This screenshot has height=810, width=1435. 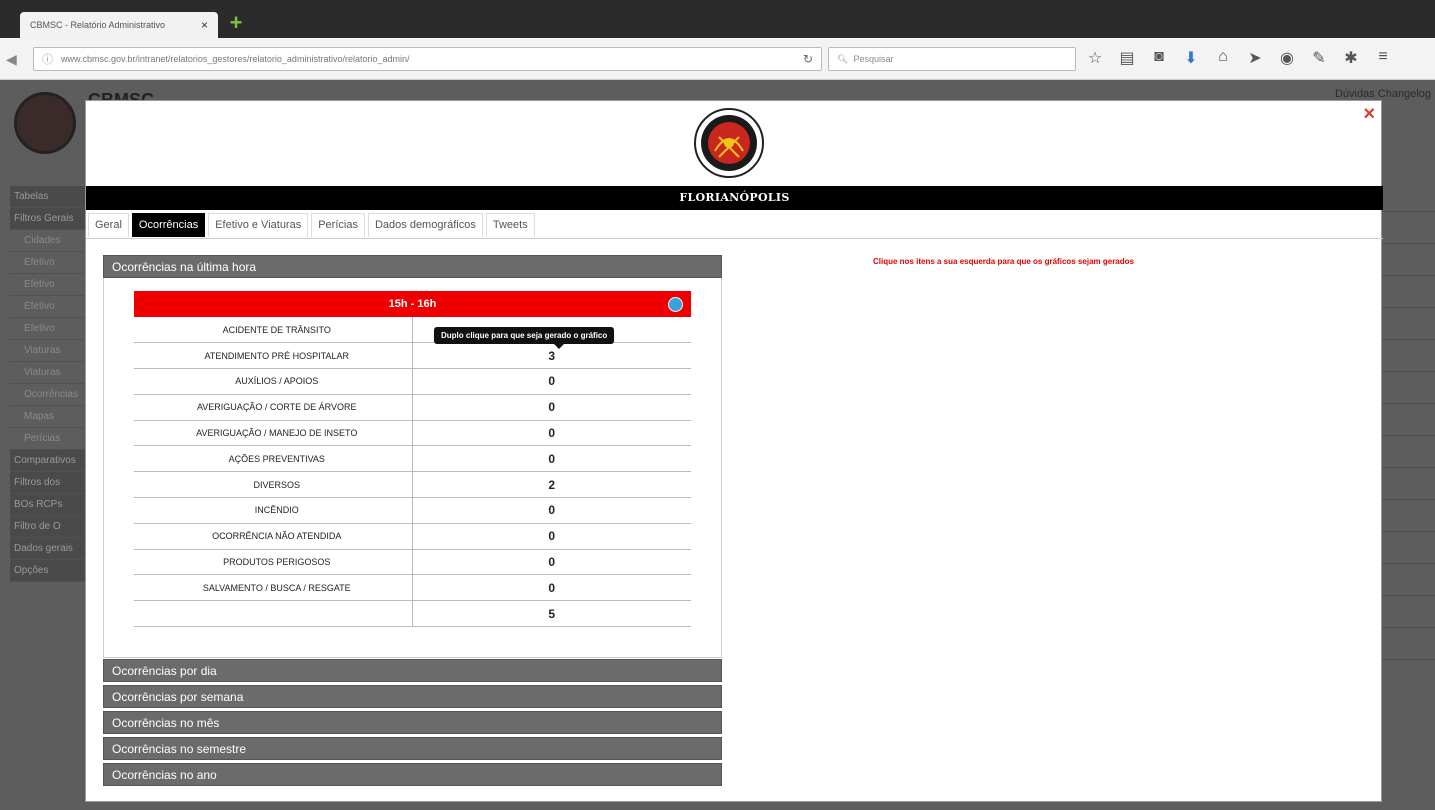 I want to click on table-row: DIVERSOS 2, so click(x=412, y=485).